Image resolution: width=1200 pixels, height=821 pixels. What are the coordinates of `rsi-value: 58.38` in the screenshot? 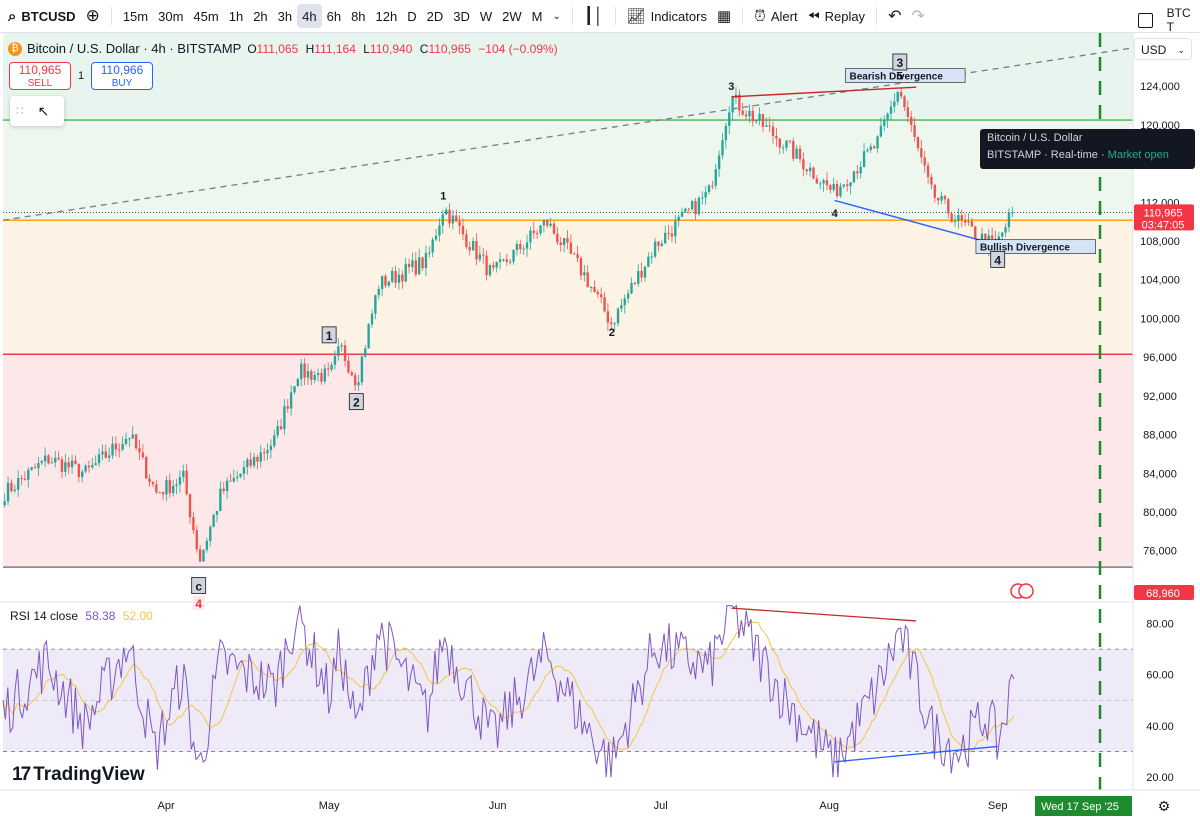 It's located at (100, 616).